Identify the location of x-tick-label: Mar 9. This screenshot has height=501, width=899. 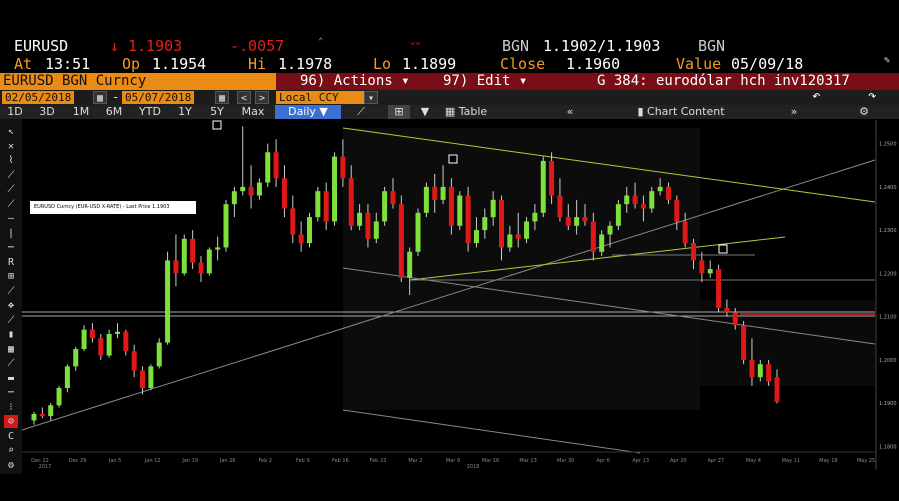
(453, 461).